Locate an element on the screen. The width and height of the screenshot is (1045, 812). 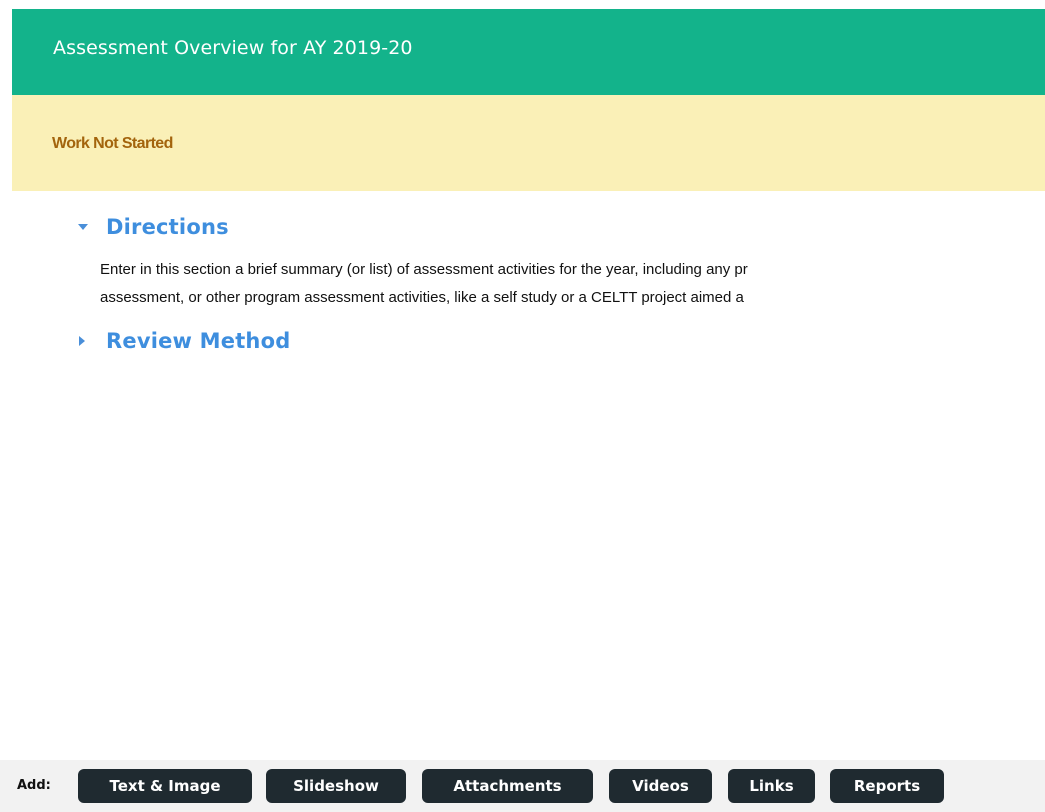
status-text: Work Not Started is located at coordinates (112, 143).